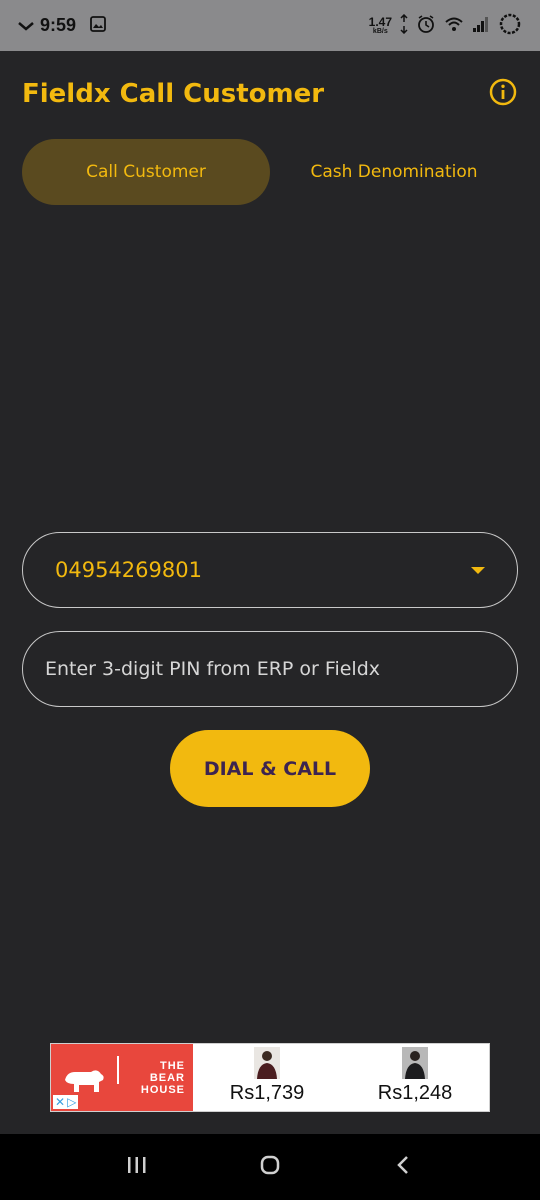 The height and width of the screenshot is (1200, 540). I want to click on dial-call-button: DIAL & CALL, so click(270, 768).